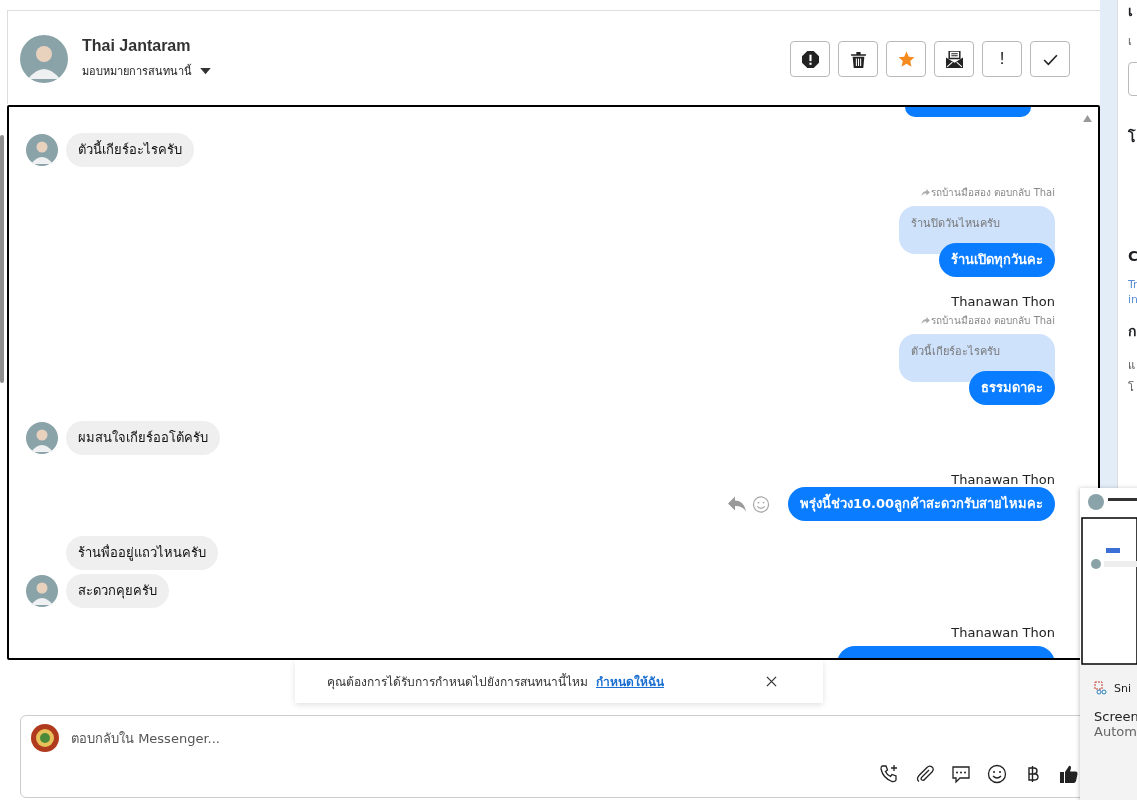 The width and height of the screenshot is (1137, 800). Describe the element at coordinates (117, 591) in the screenshot. I see `message-bubble: สะดวกคุยครับ` at that location.